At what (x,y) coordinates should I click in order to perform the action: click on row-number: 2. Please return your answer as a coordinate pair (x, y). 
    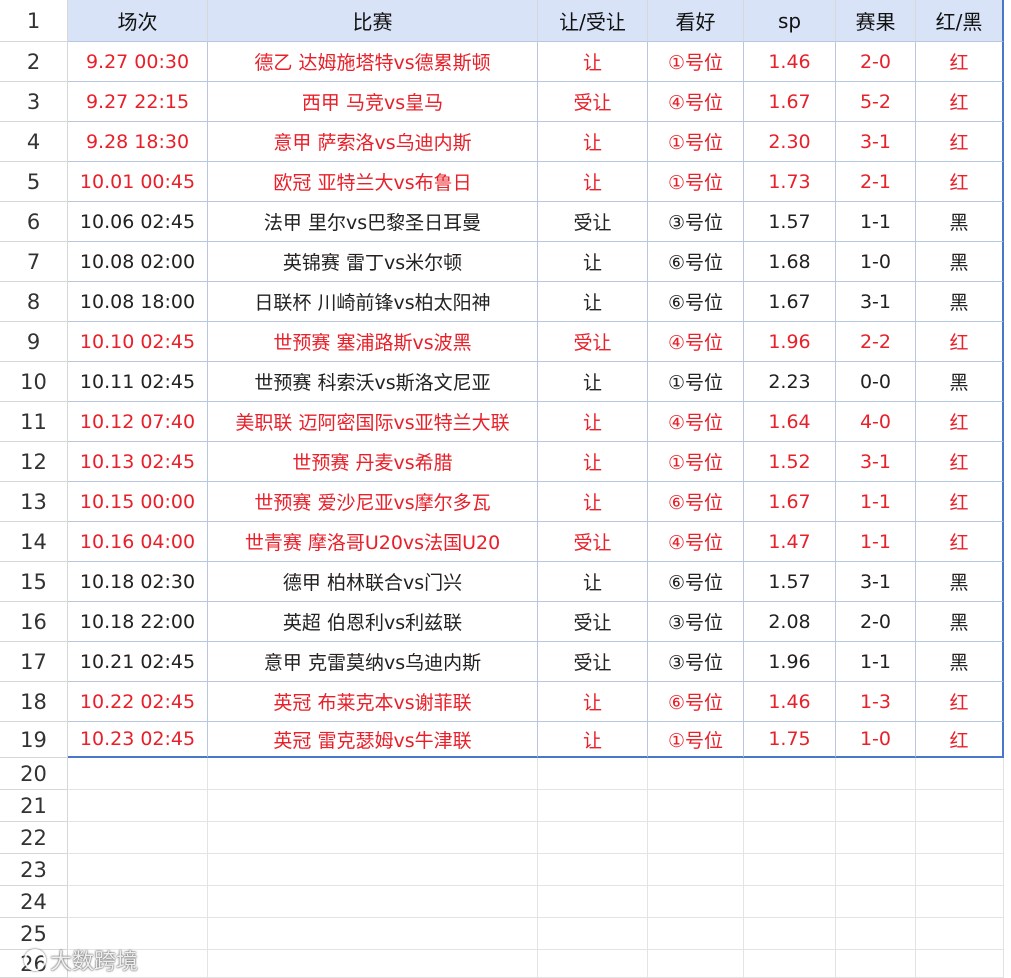
    Looking at the image, I should click on (34, 62).